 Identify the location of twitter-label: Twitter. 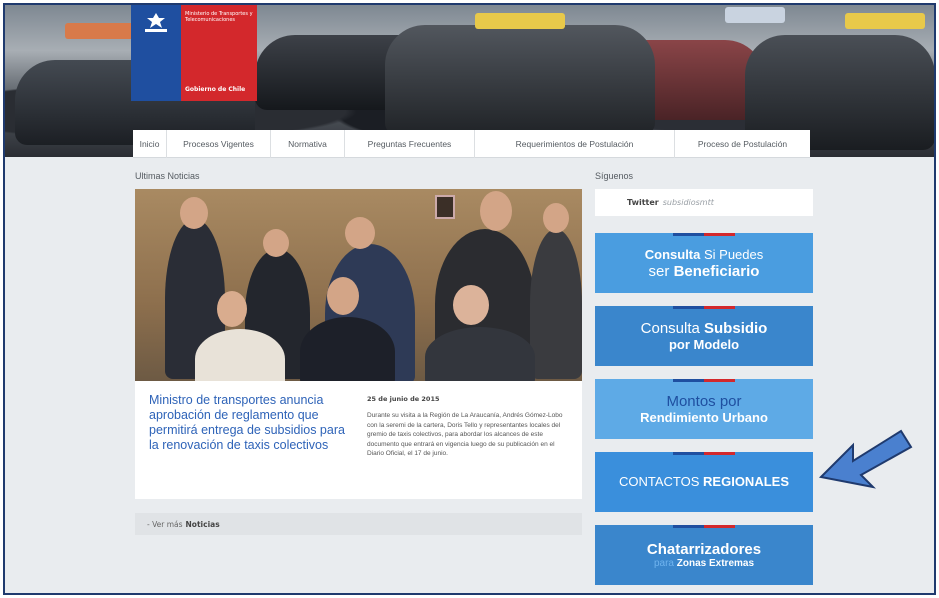
(643, 202).